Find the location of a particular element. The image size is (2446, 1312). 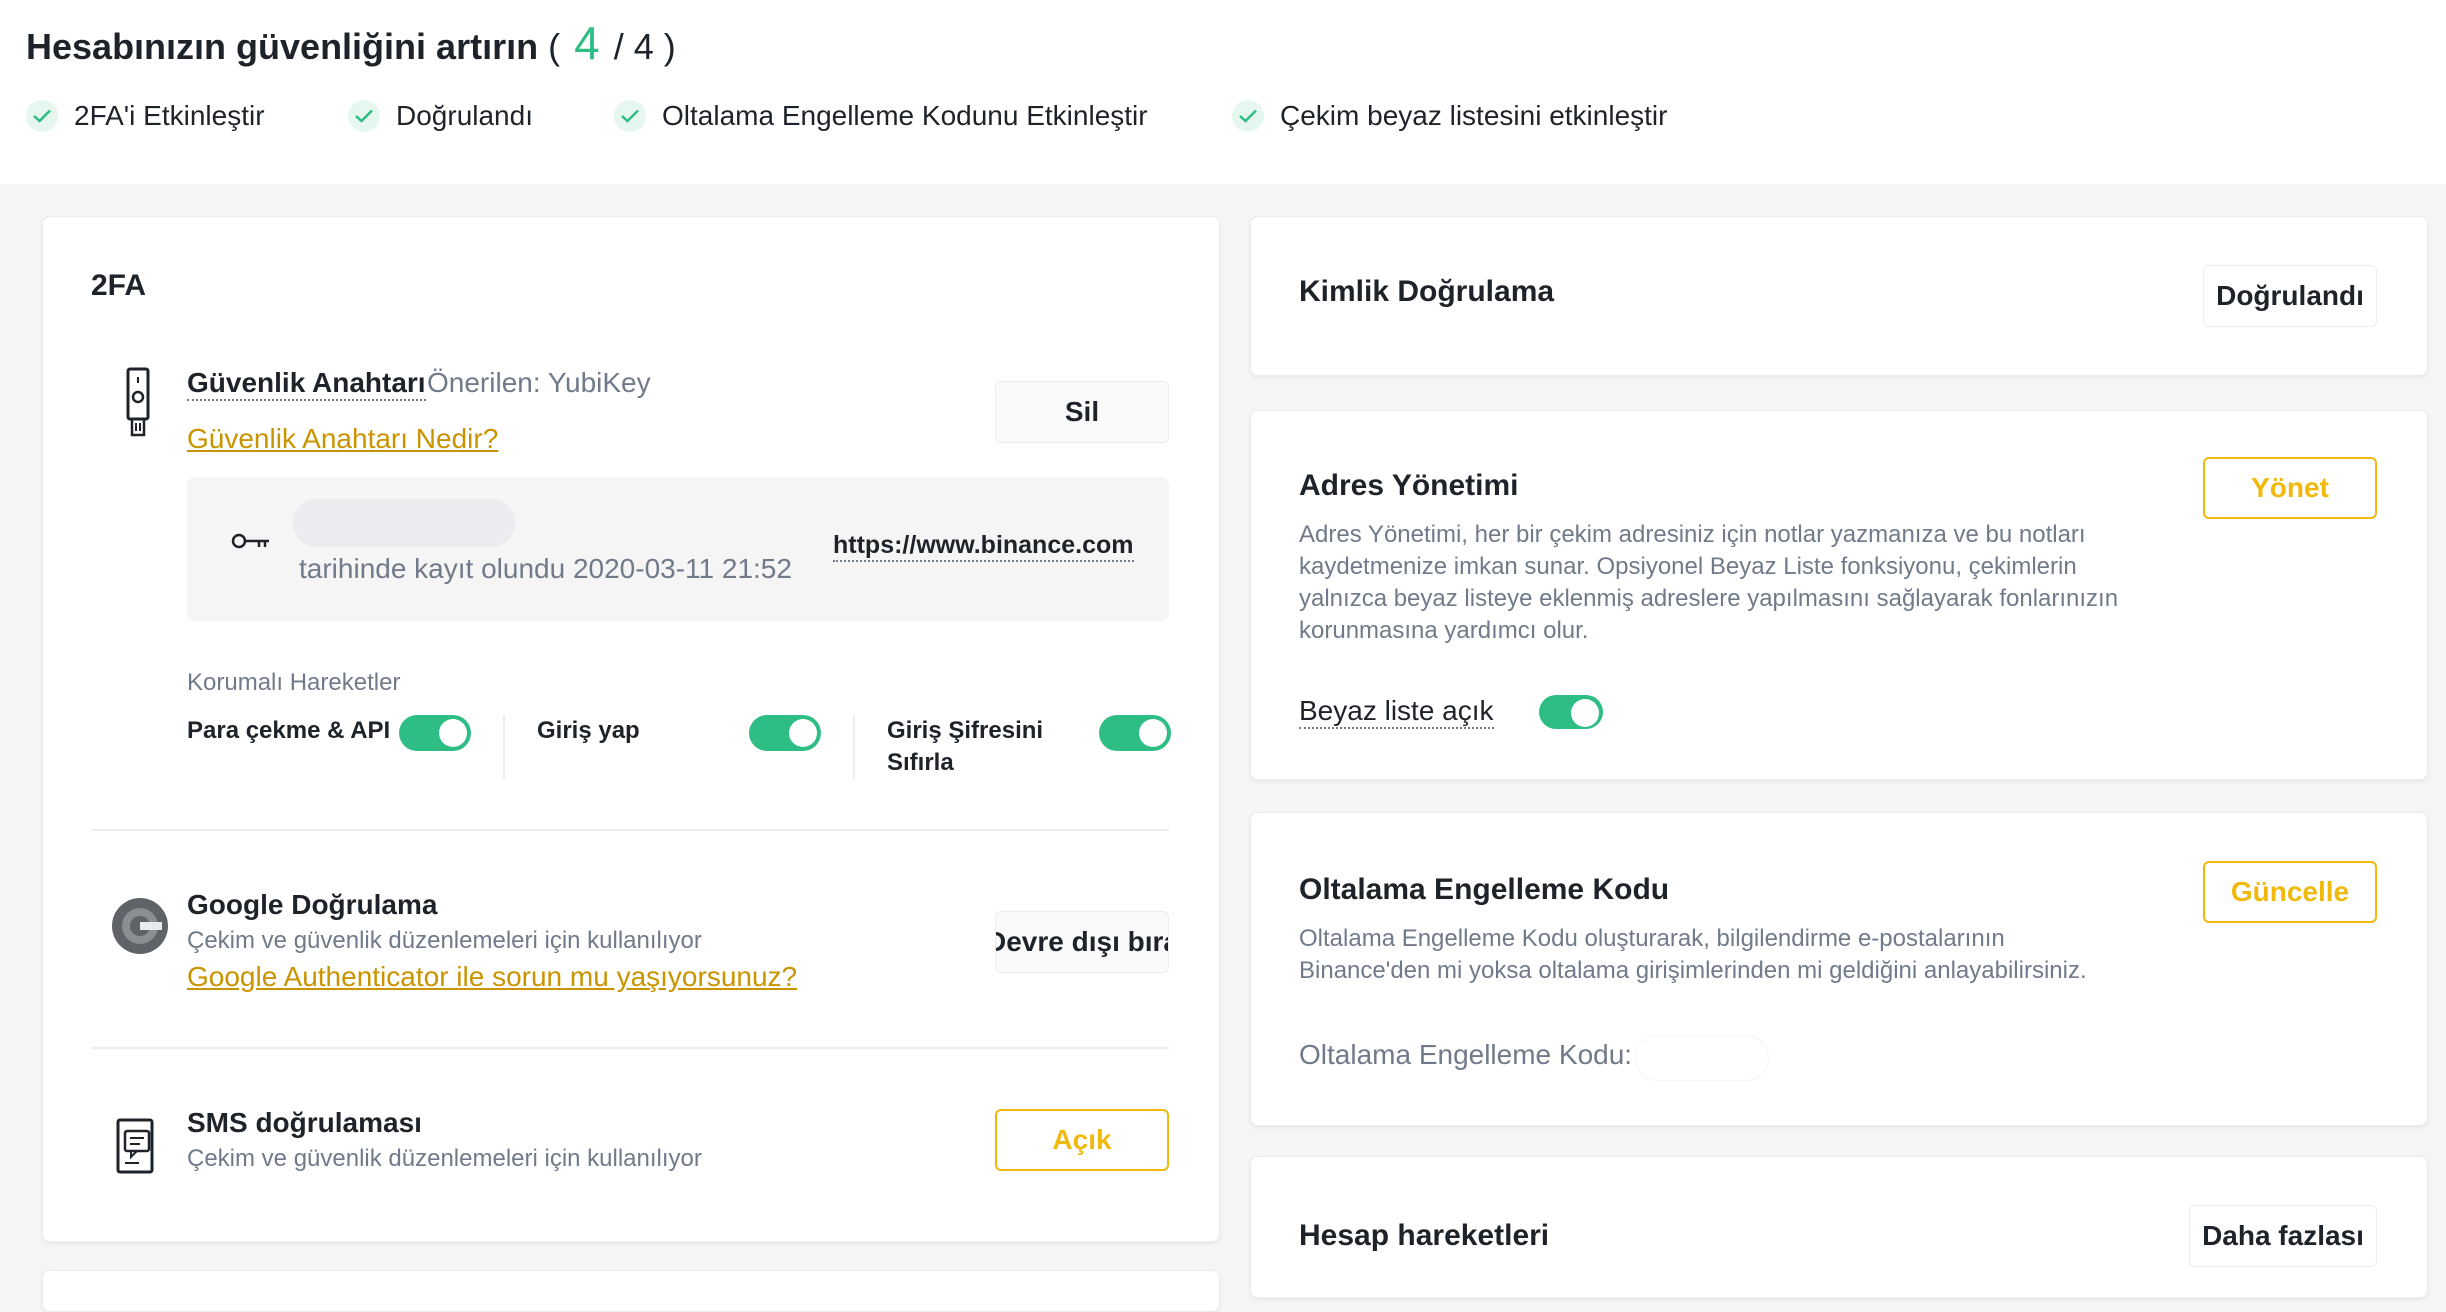

antiphishing-title: Oltalama Engelleme Kodu is located at coordinates (1484, 889).